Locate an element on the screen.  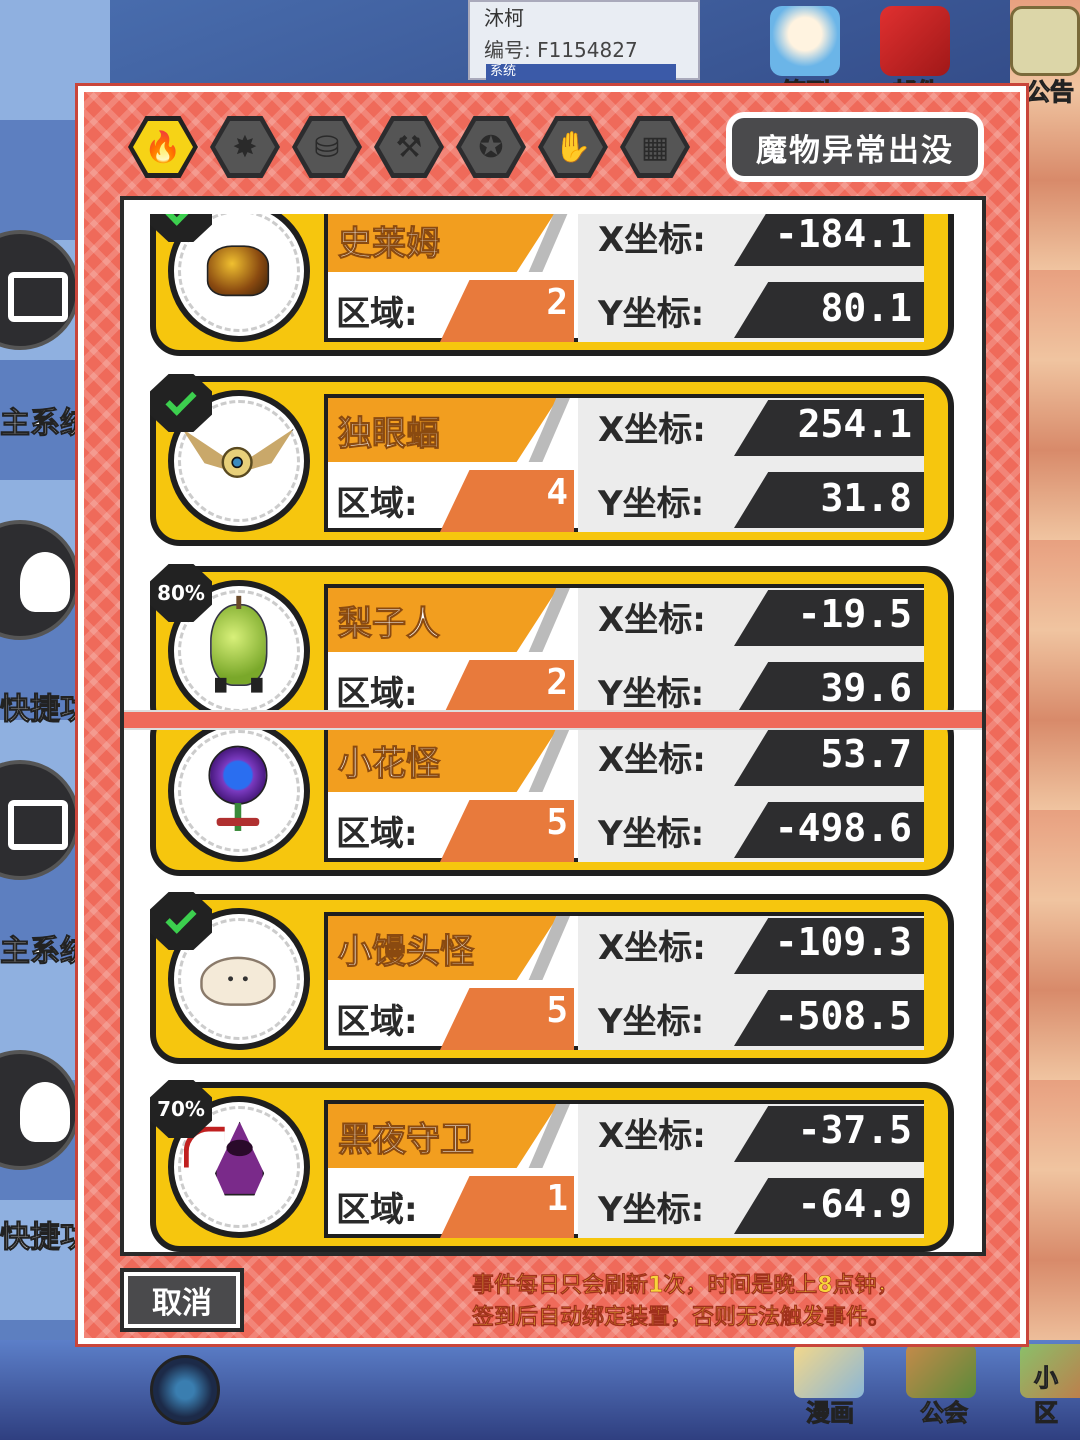
monster-card: 独眼蝠 区域: 4 X坐标: Y坐标: 254.1 31.8 is located at coordinates (552, 460).